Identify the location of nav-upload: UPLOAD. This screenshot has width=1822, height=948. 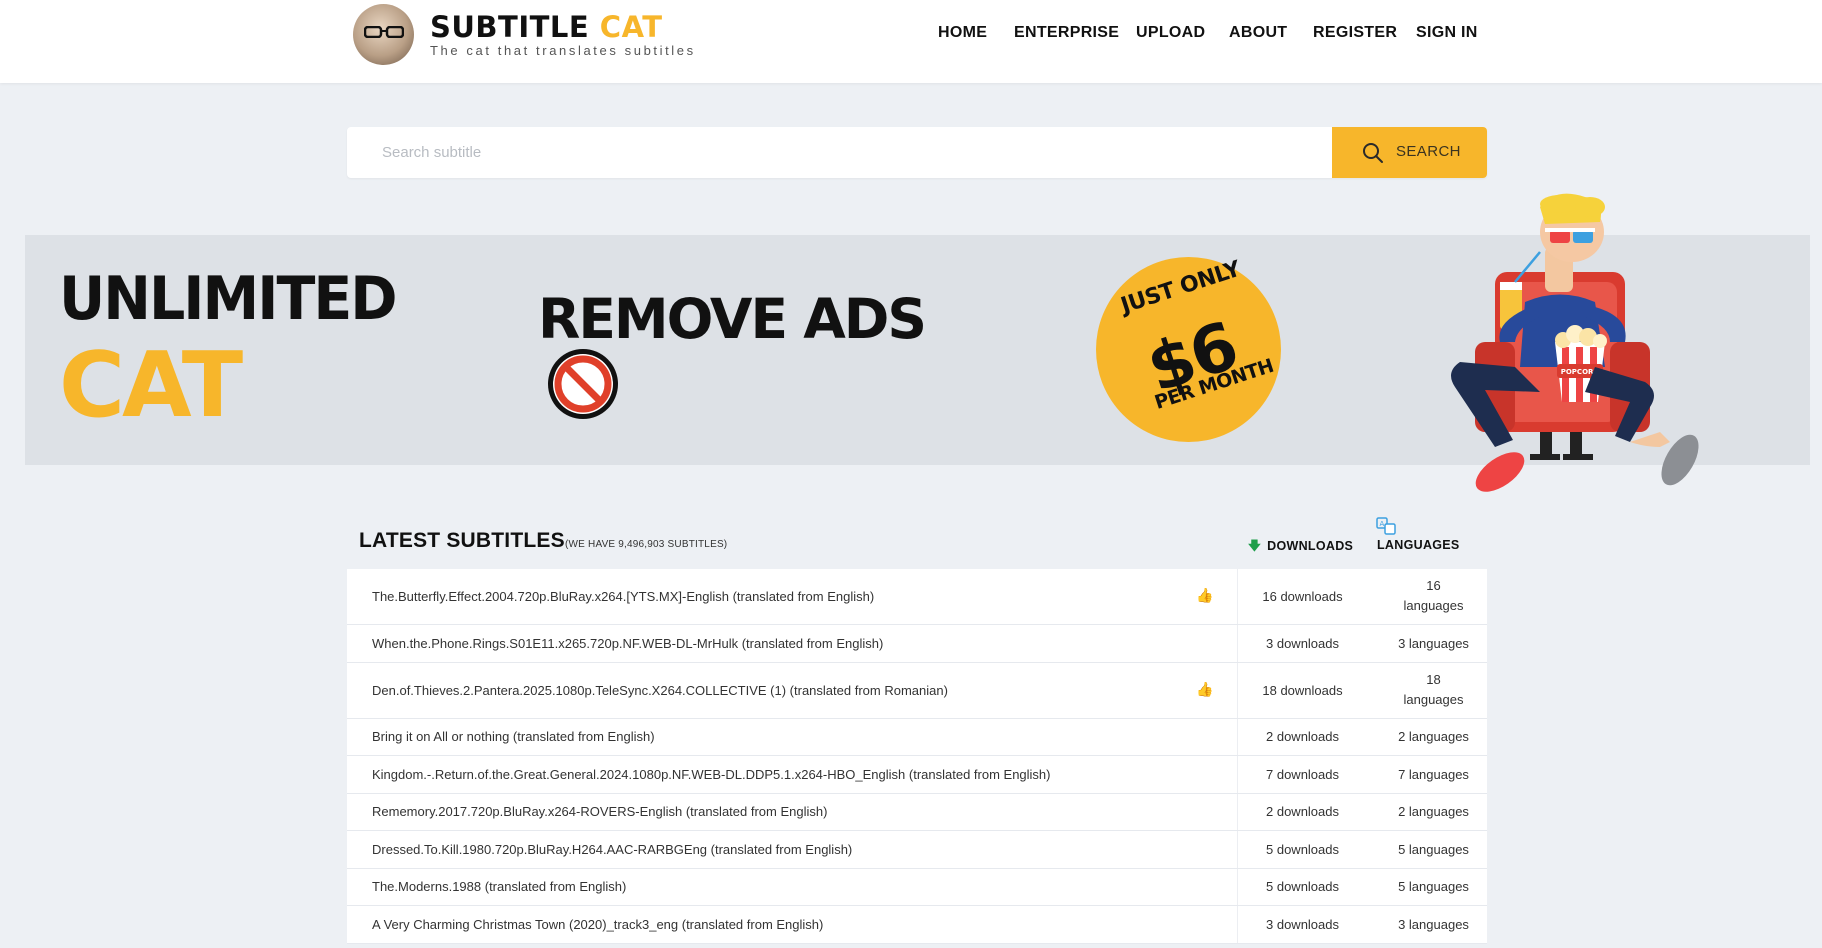
(1170, 33).